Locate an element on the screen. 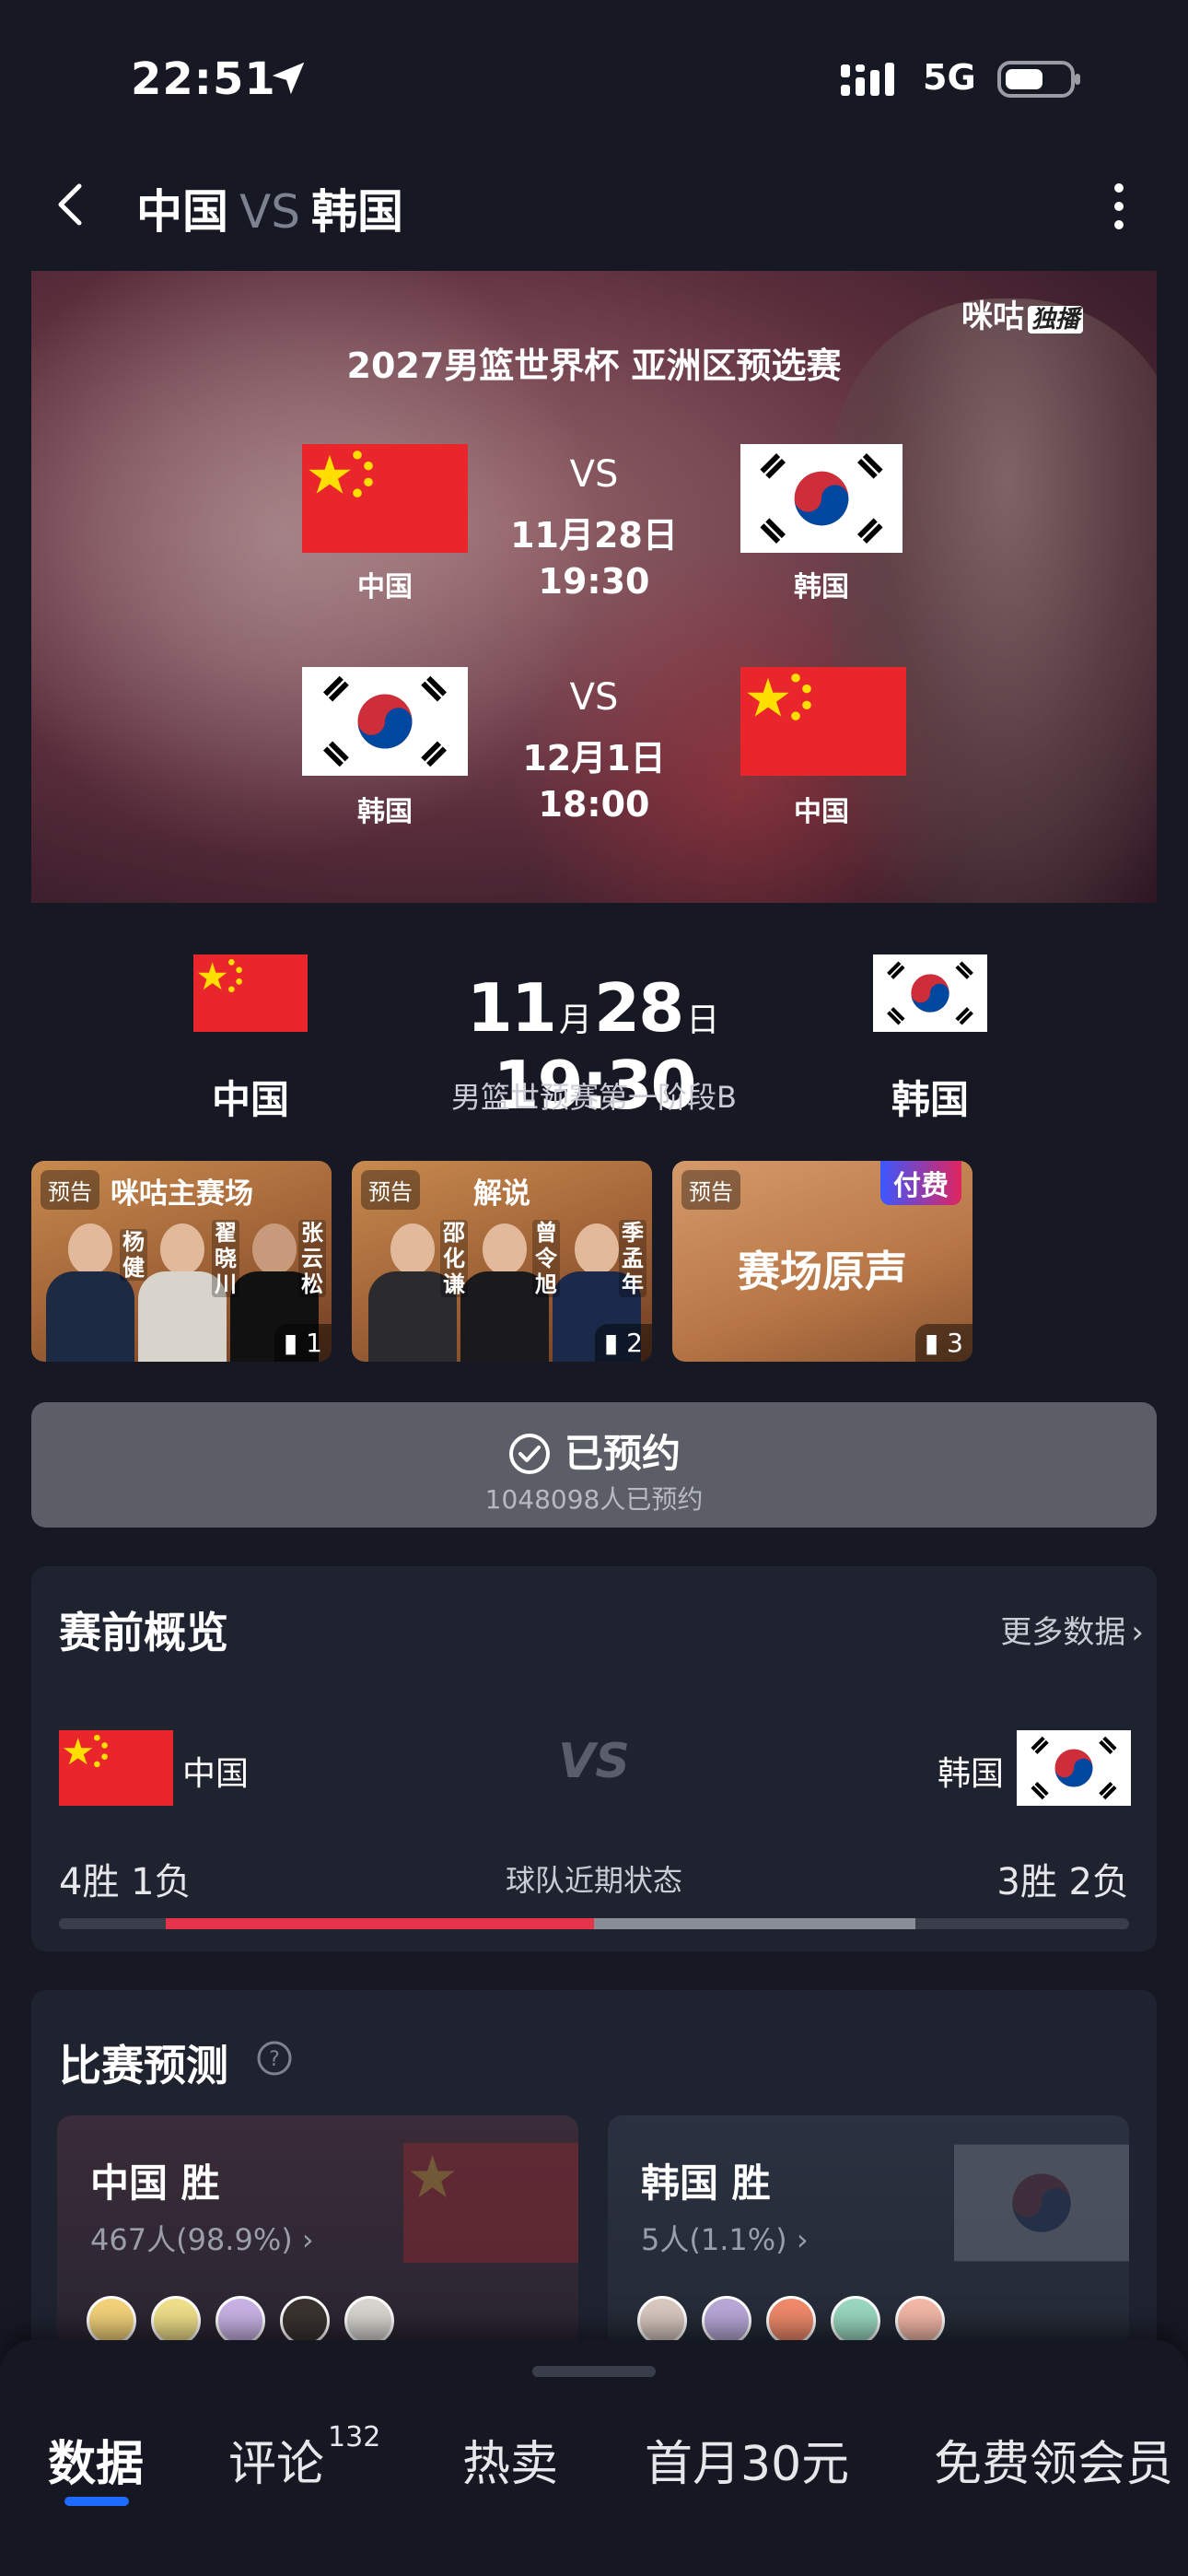 Image resolution: width=1188 pixels, height=2576 pixels. title-team-left: 中国 is located at coordinates (182, 212).